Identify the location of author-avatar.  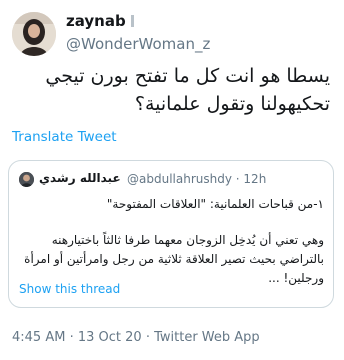
(34, 34).